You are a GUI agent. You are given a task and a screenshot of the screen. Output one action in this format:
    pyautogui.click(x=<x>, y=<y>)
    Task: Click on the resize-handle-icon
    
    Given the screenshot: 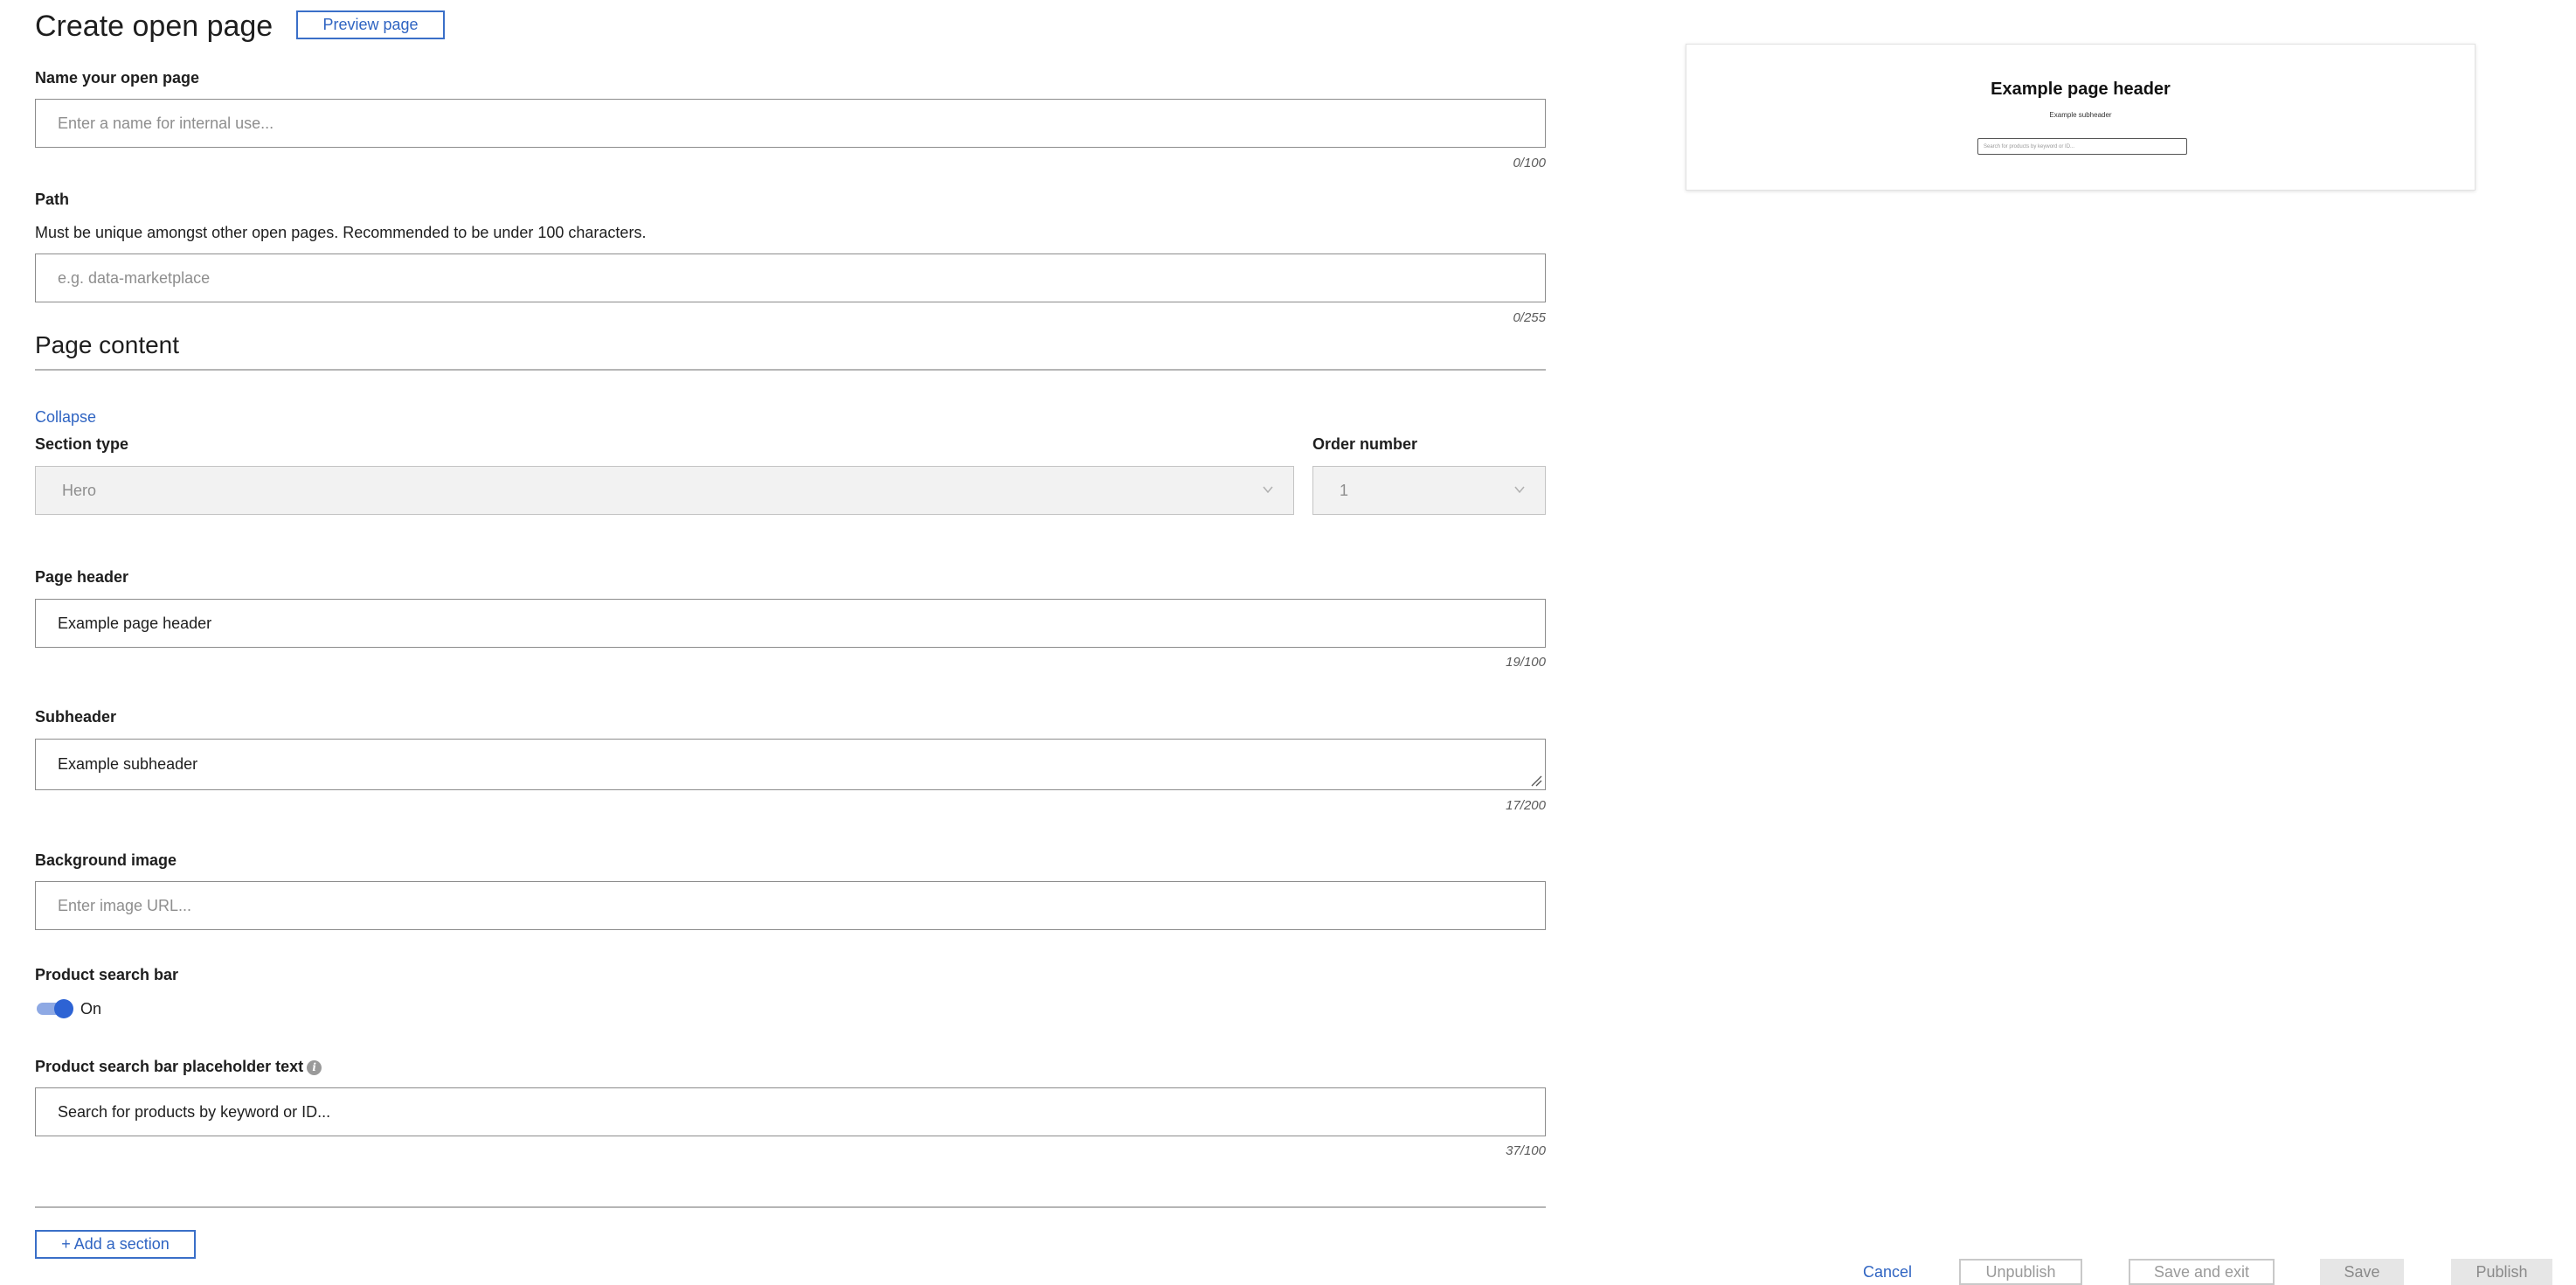 What is the action you would take?
    pyautogui.click(x=1536, y=780)
    